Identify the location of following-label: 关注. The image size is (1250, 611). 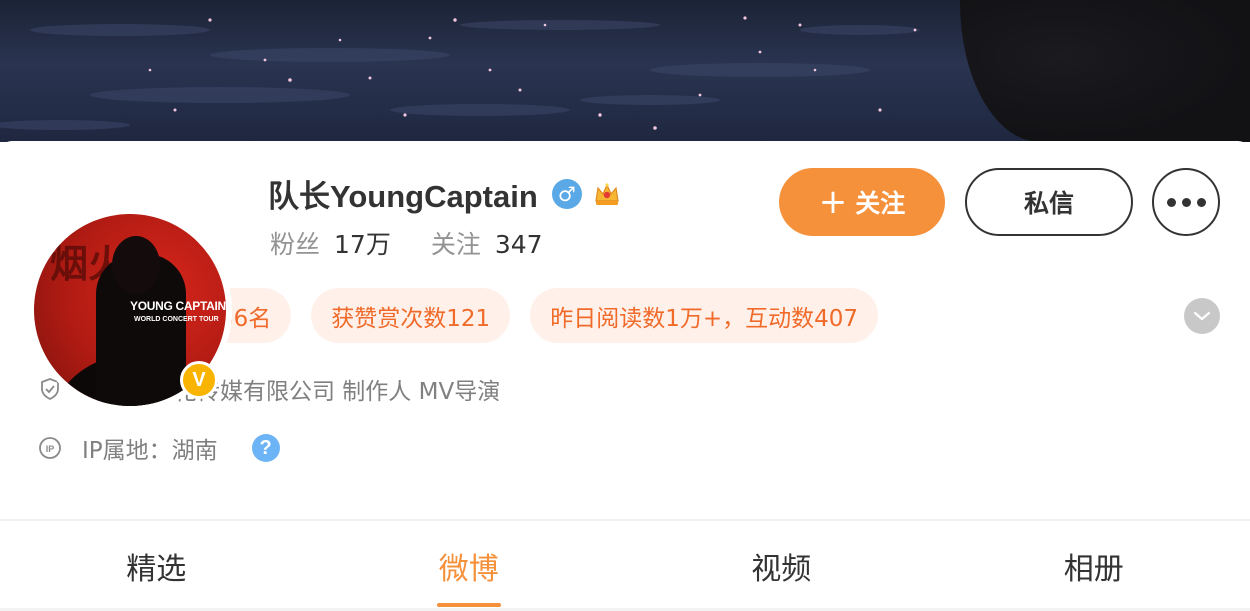
(456, 243).